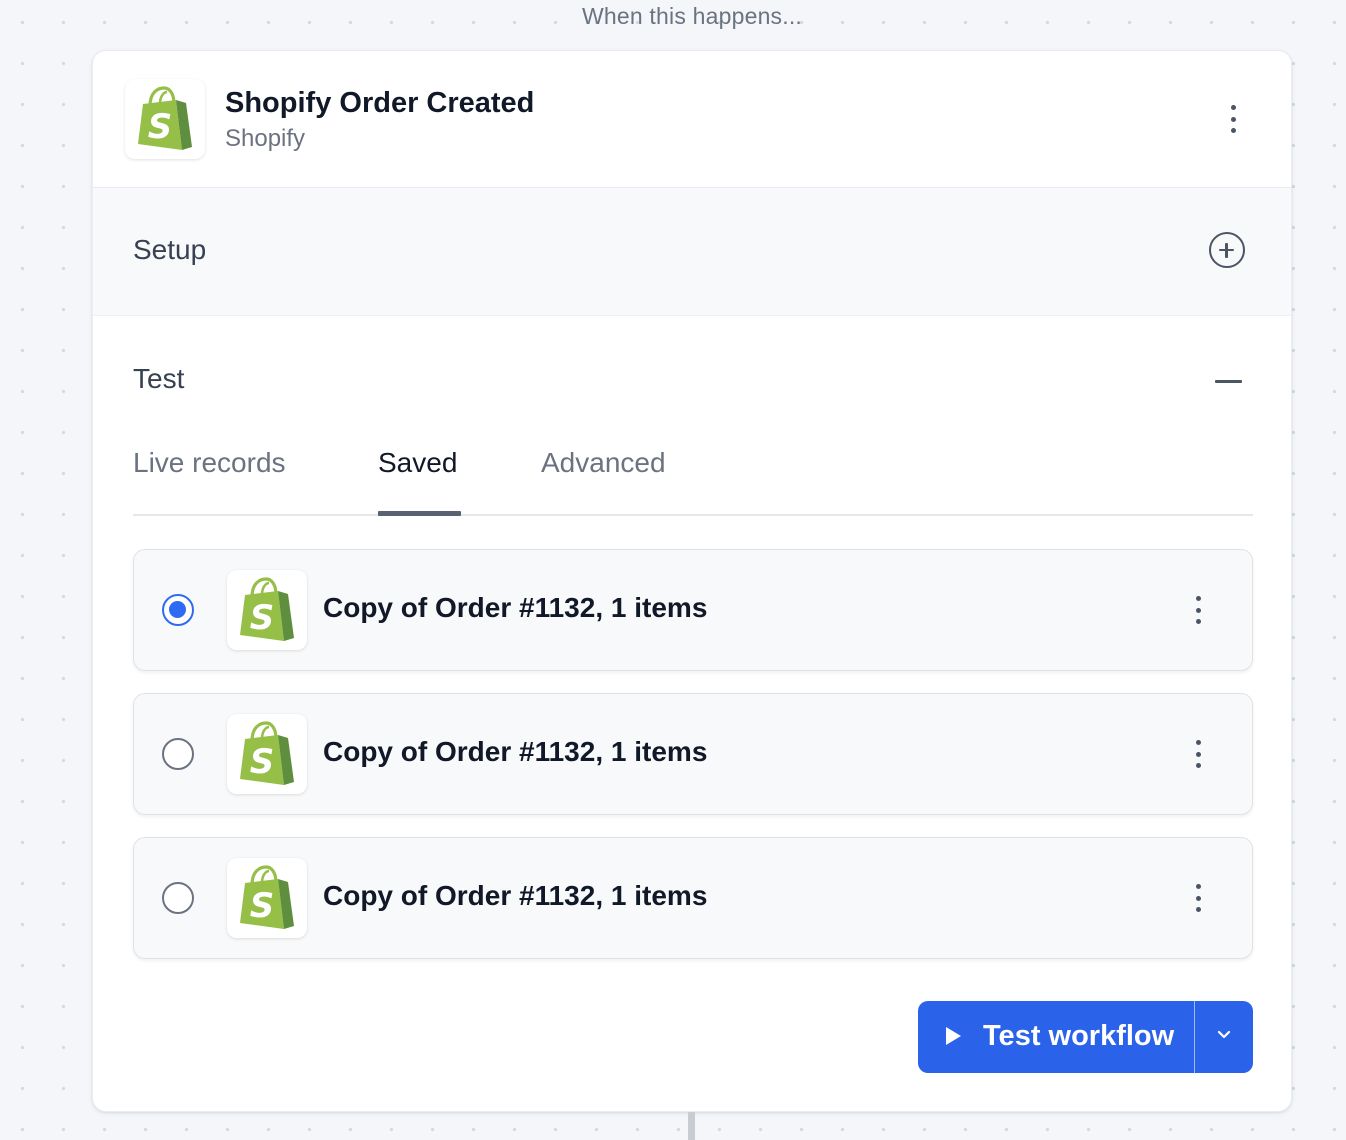 This screenshot has width=1346, height=1140. I want to click on trigger-more-options-icon, so click(1233, 119).